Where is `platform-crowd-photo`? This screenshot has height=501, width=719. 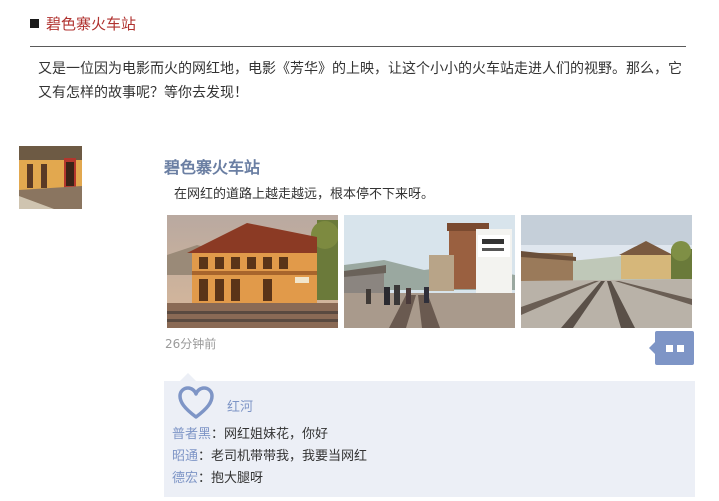
platform-crowd-photo is located at coordinates (429, 271).